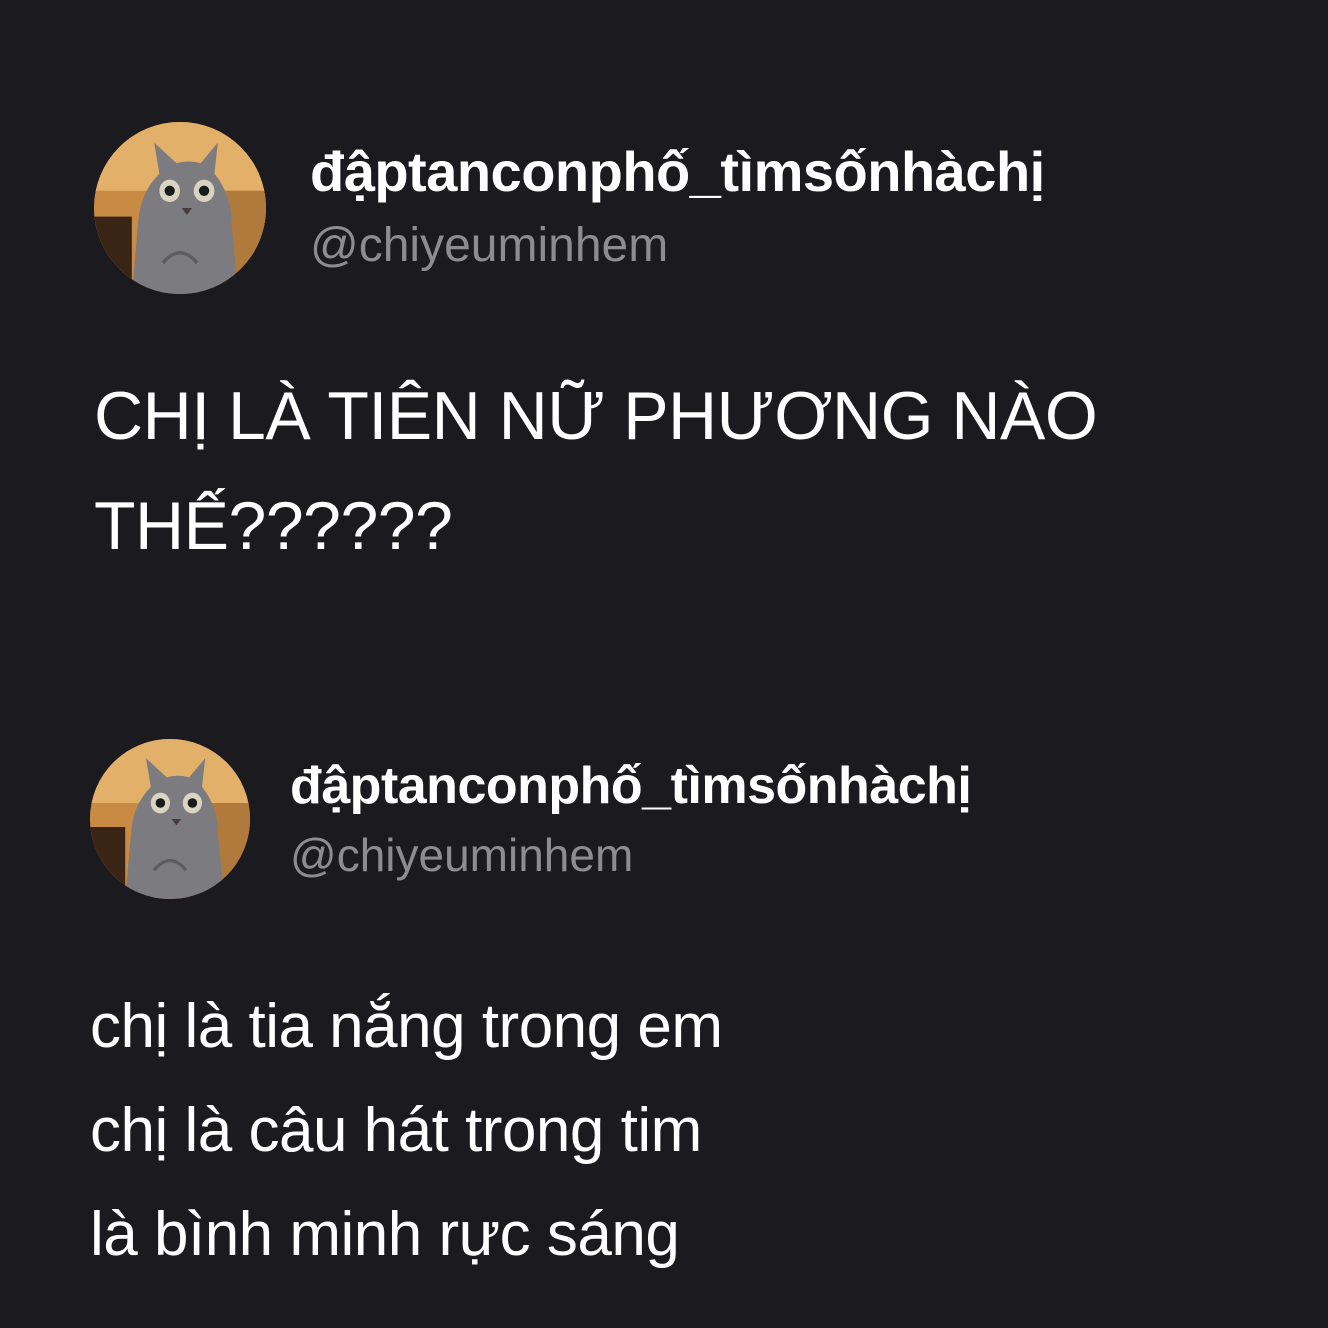 The height and width of the screenshot is (1328, 1328). What do you see at coordinates (396, 1130) in the screenshot?
I see `post-text-line: chị là câu hát trong tim` at bounding box center [396, 1130].